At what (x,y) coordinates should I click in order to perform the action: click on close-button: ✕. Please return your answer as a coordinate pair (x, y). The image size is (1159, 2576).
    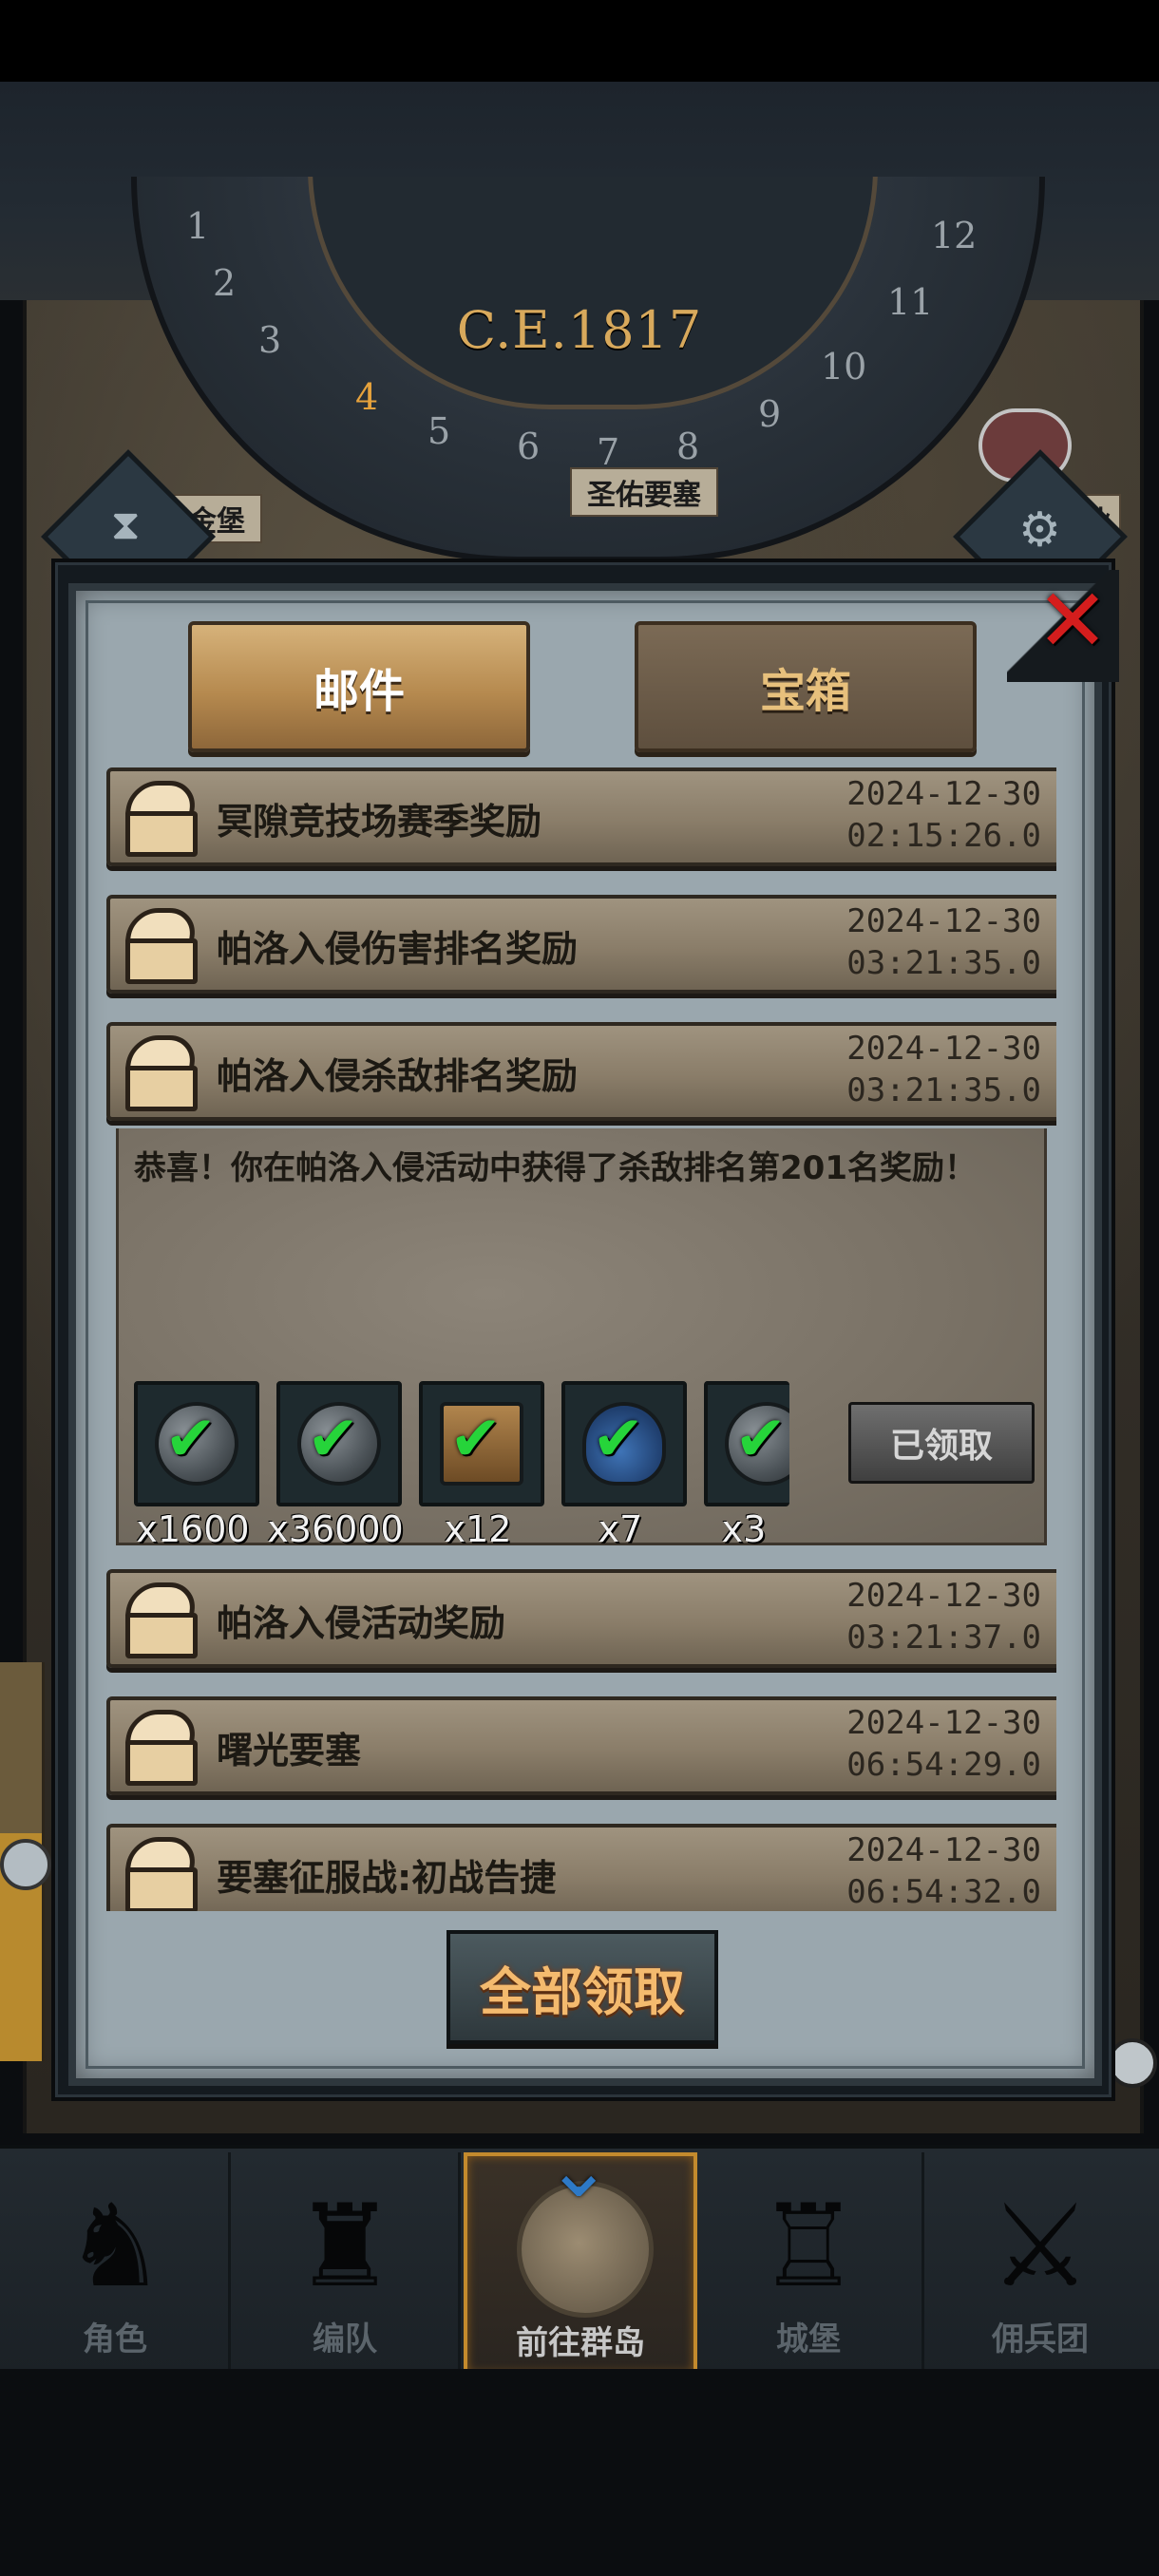
    Looking at the image, I should click on (1063, 626).